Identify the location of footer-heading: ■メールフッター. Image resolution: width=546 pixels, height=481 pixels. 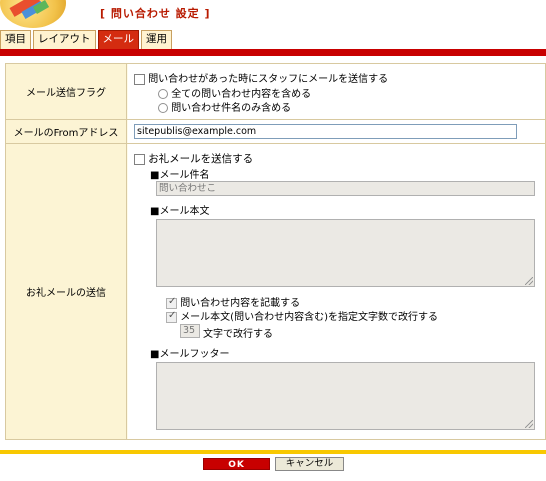
(190, 354).